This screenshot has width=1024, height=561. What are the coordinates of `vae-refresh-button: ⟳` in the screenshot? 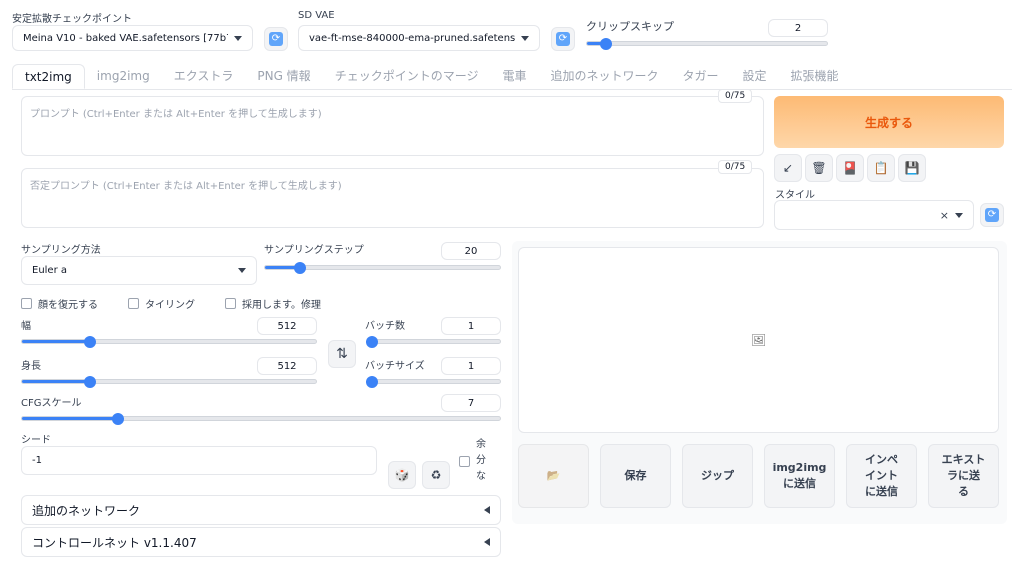 It's located at (563, 39).